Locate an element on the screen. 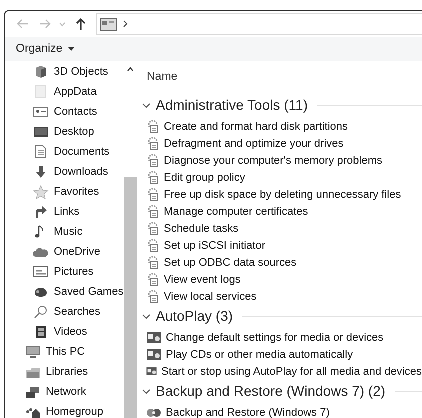 This screenshot has width=422, height=418. desktop-icon is located at coordinates (41, 132).